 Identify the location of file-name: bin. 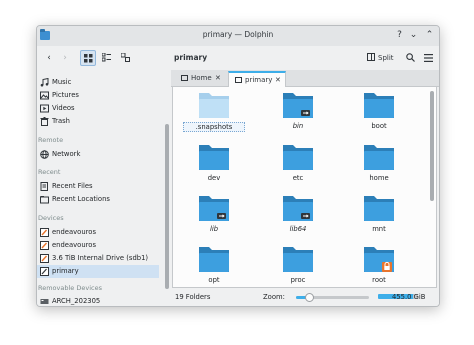
(298, 126).